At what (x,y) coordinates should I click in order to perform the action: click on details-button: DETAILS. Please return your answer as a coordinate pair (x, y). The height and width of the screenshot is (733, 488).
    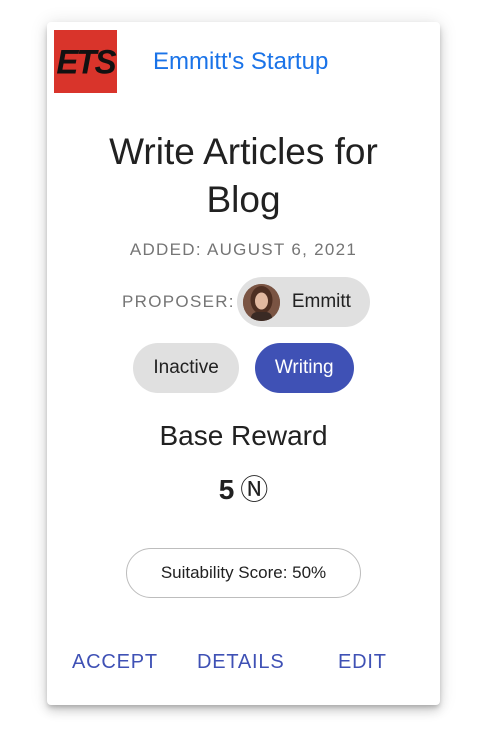
    Looking at the image, I should click on (240, 662).